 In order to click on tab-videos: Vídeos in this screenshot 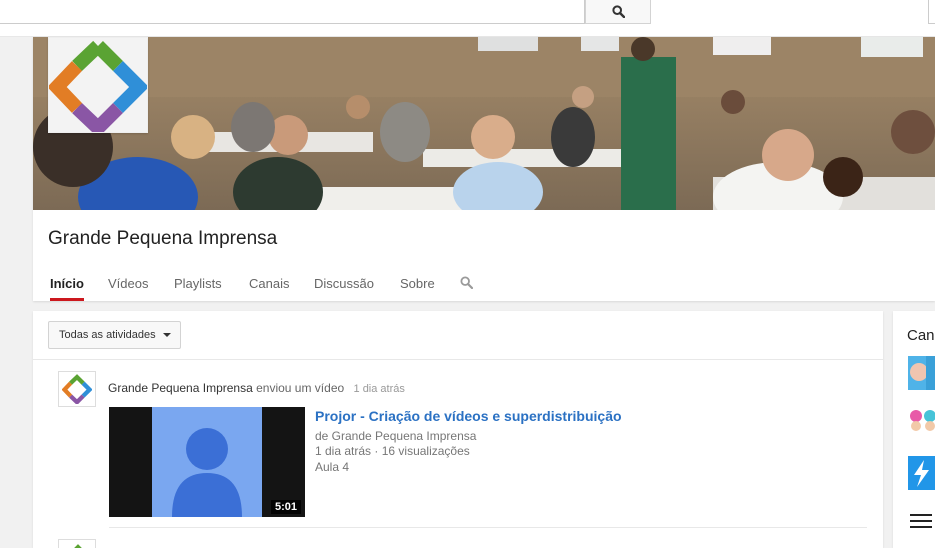, I will do `click(128, 288)`.